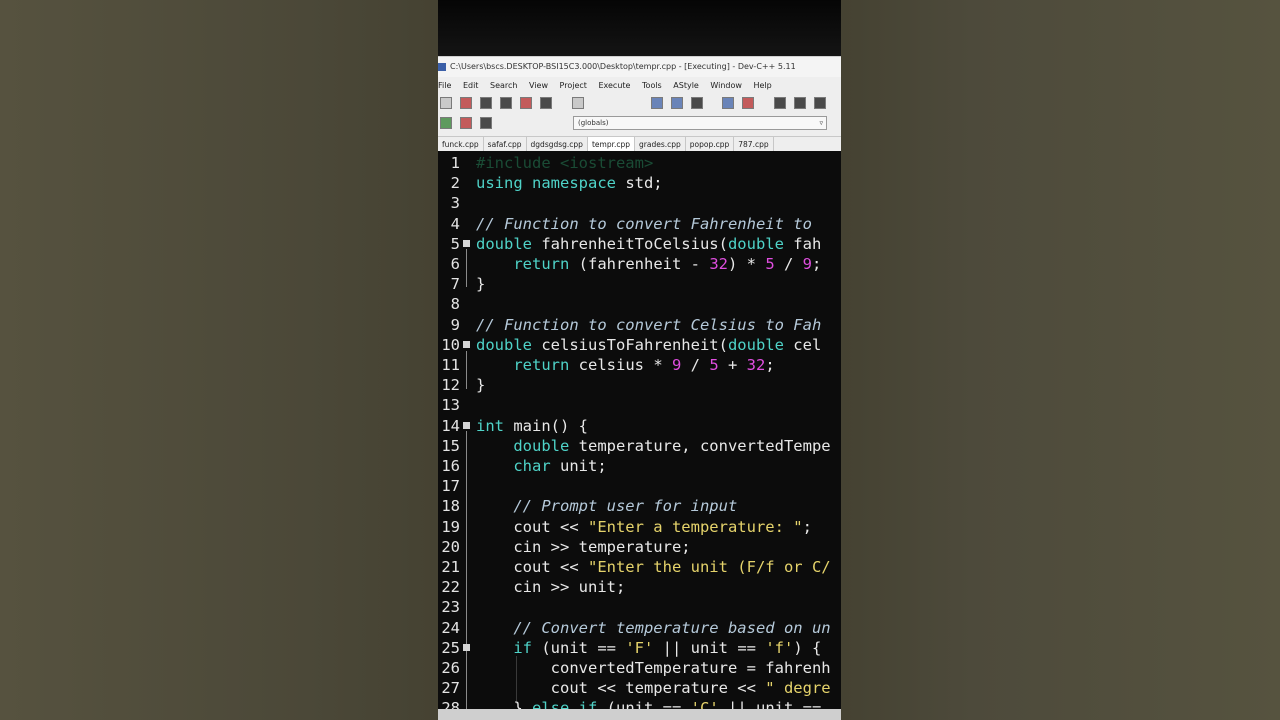 The image size is (1280, 720). What do you see at coordinates (450, 385) in the screenshot?
I see `line-number: 12` at bounding box center [450, 385].